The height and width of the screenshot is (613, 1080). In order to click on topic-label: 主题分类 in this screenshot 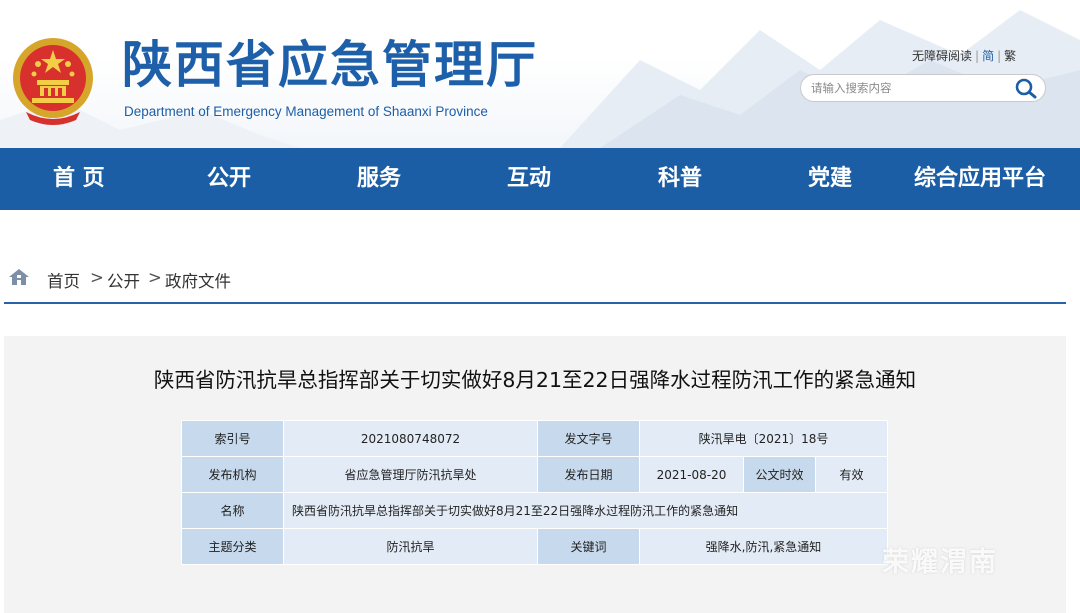, I will do `click(232, 546)`.